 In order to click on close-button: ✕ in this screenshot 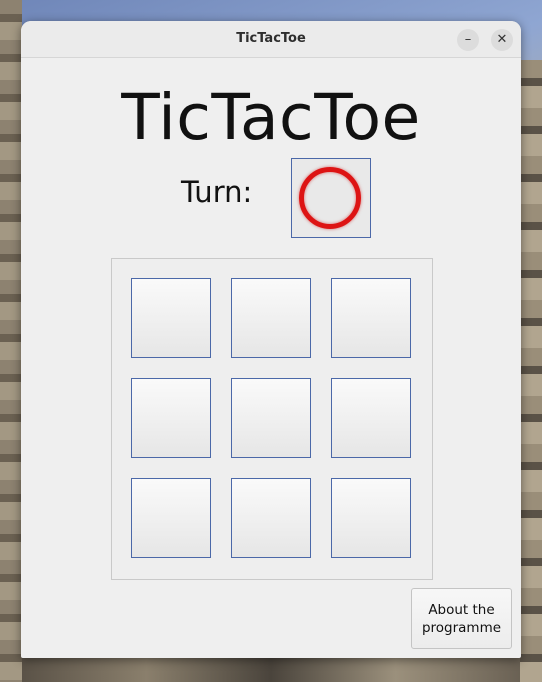, I will do `click(502, 40)`.